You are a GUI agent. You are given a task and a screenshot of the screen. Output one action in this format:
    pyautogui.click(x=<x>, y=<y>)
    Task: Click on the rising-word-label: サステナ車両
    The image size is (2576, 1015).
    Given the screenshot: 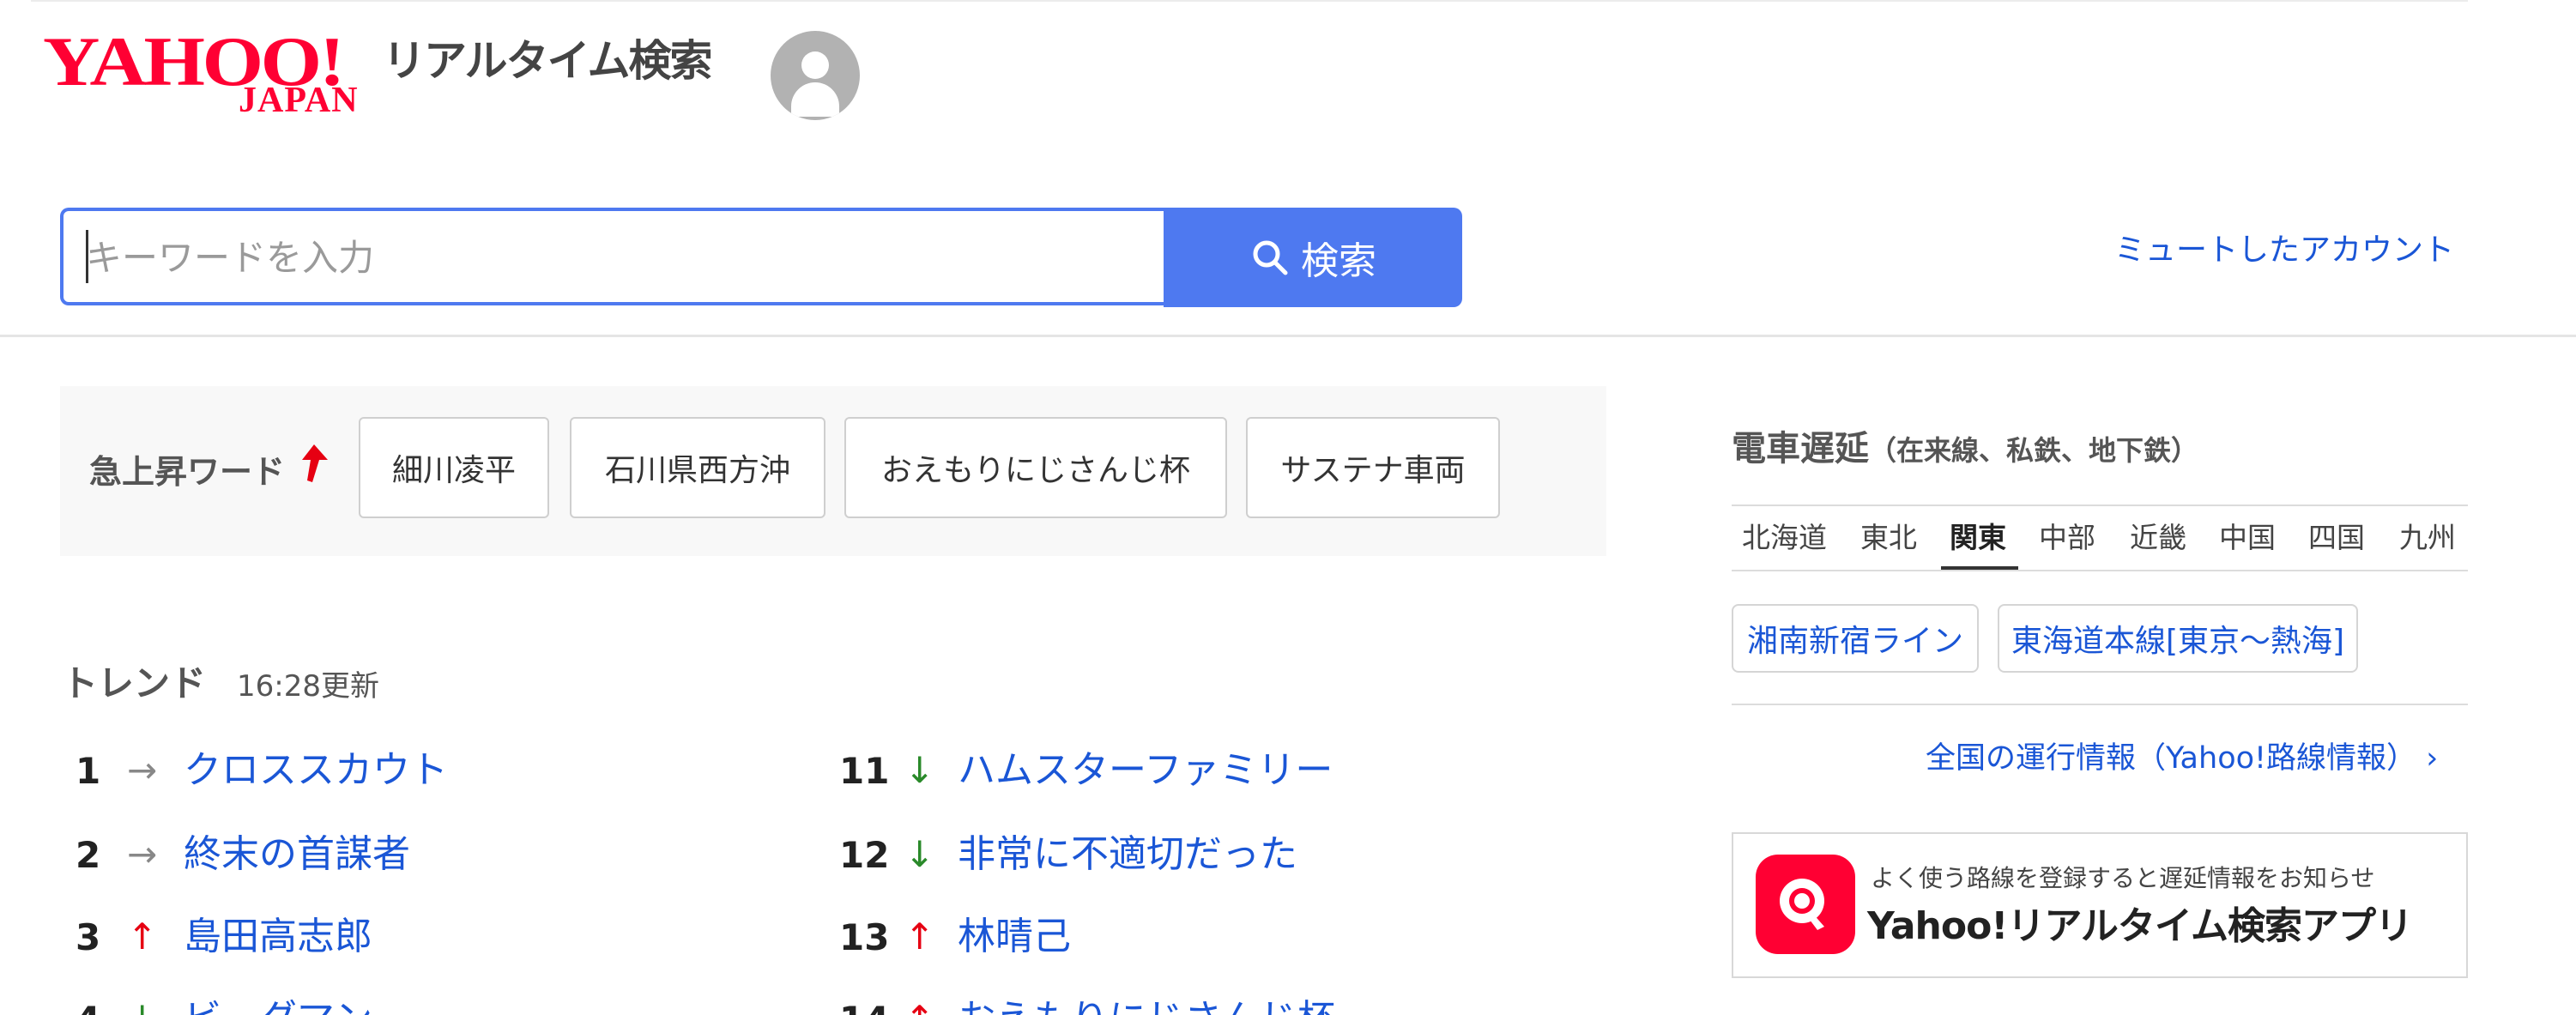 What is the action you would take?
    pyautogui.click(x=1373, y=471)
    